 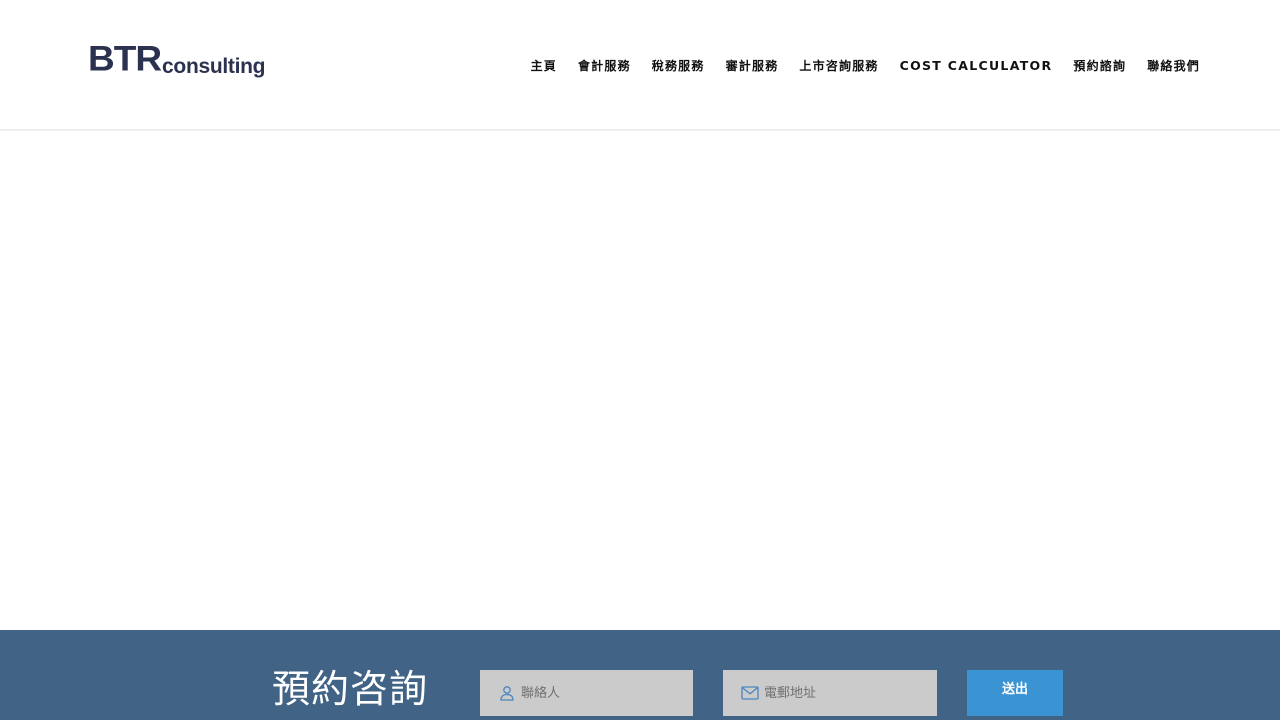 I want to click on logo-sub-text: consulting, so click(x=214, y=66).